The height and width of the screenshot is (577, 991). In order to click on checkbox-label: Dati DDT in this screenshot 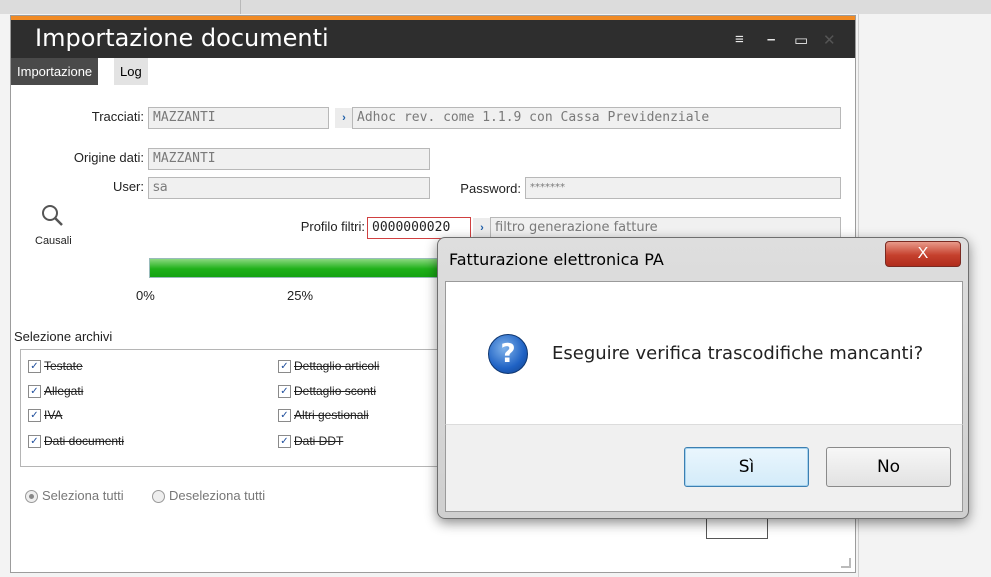, I will do `click(319, 441)`.